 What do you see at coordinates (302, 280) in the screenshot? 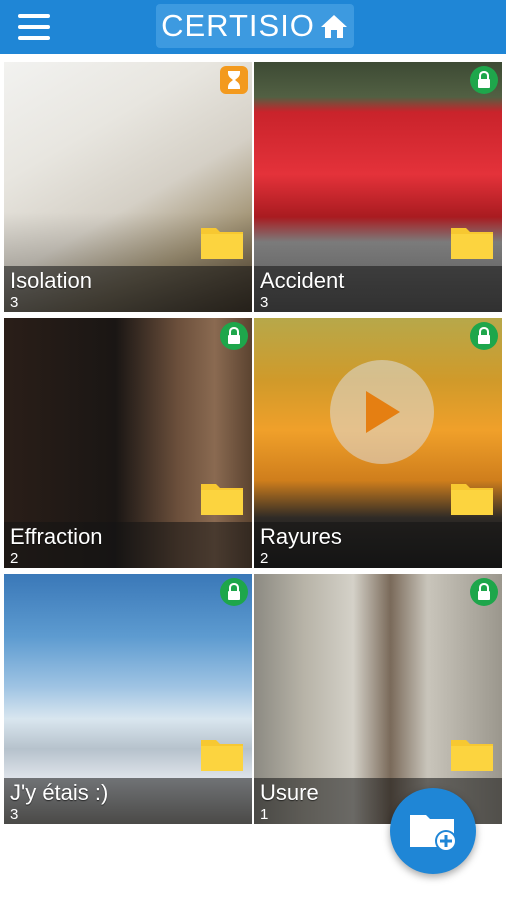
I see `album-title: Accident` at bounding box center [302, 280].